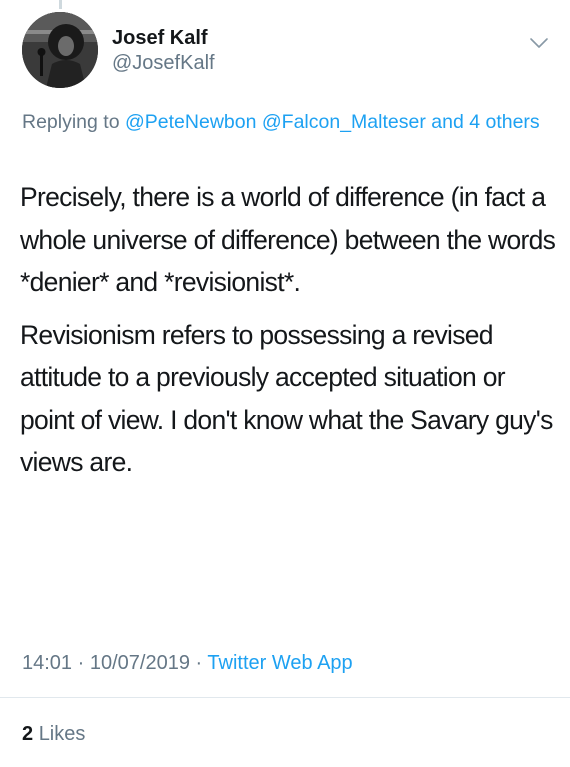 The width and height of the screenshot is (570, 767). I want to click on tweet-time: 14:01, so click(47, 663).